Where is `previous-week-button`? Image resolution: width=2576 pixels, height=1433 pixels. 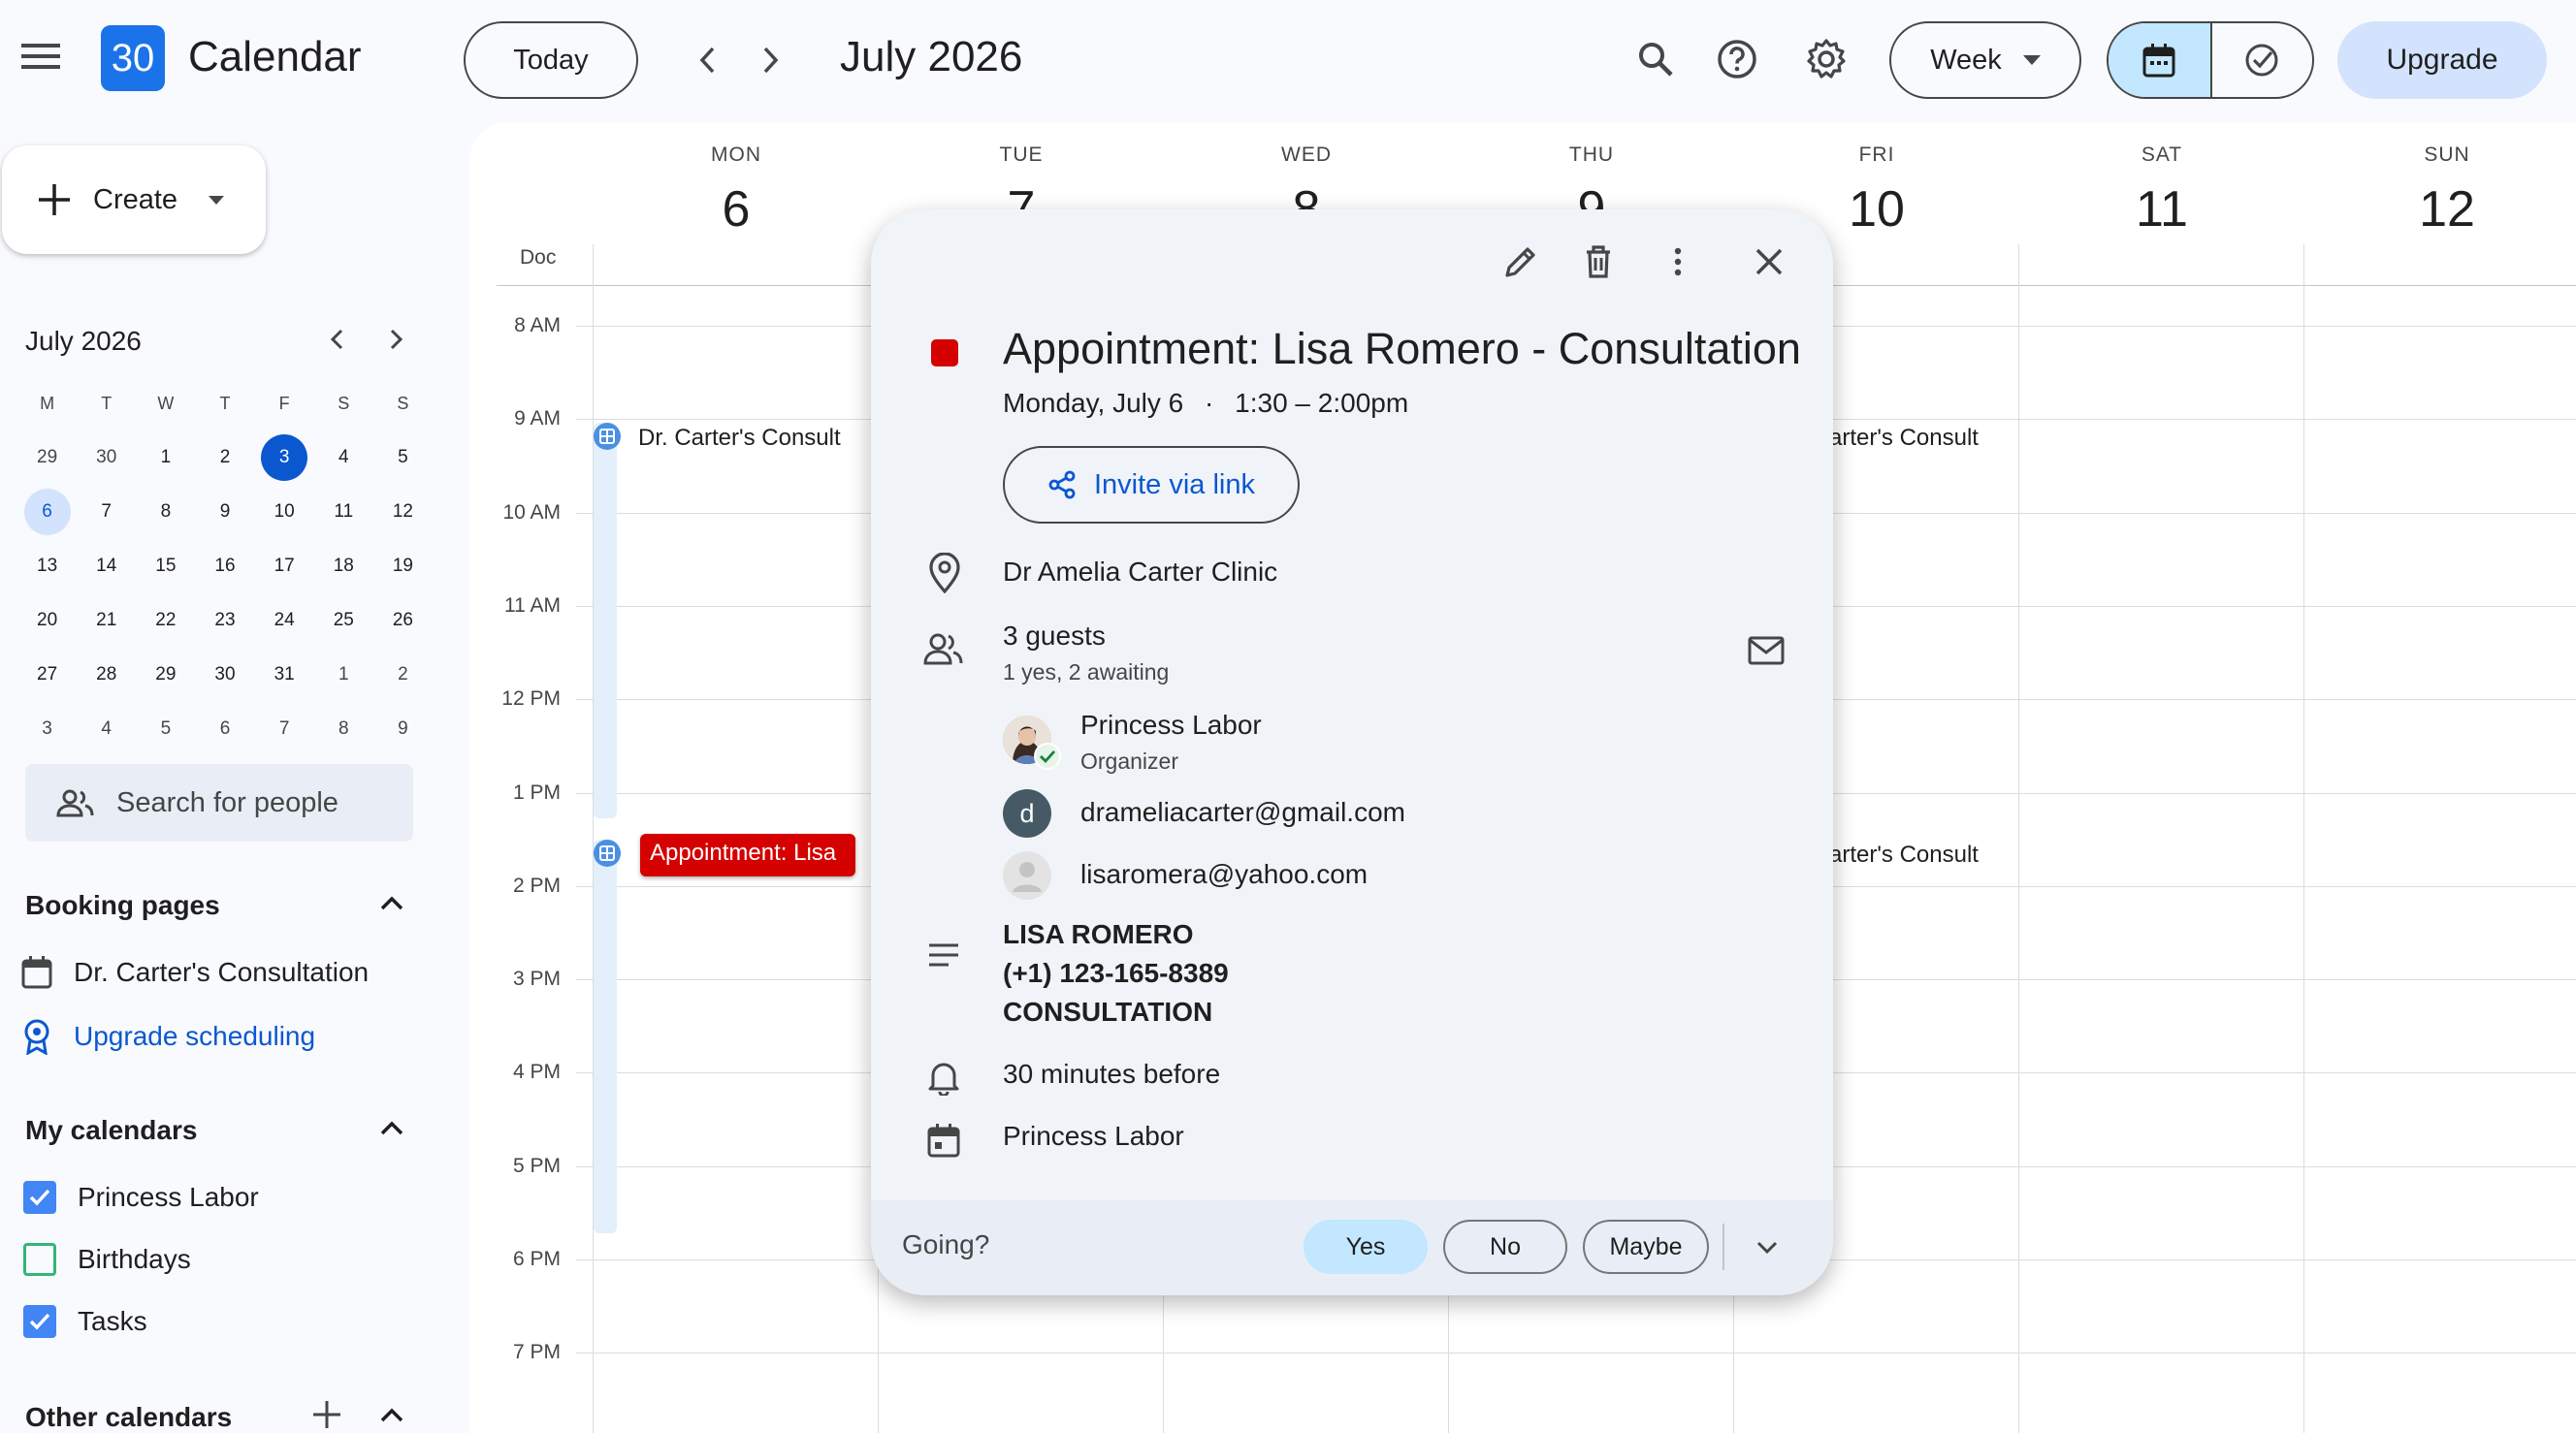 previous-week-button is located at coordinates (708, 60).